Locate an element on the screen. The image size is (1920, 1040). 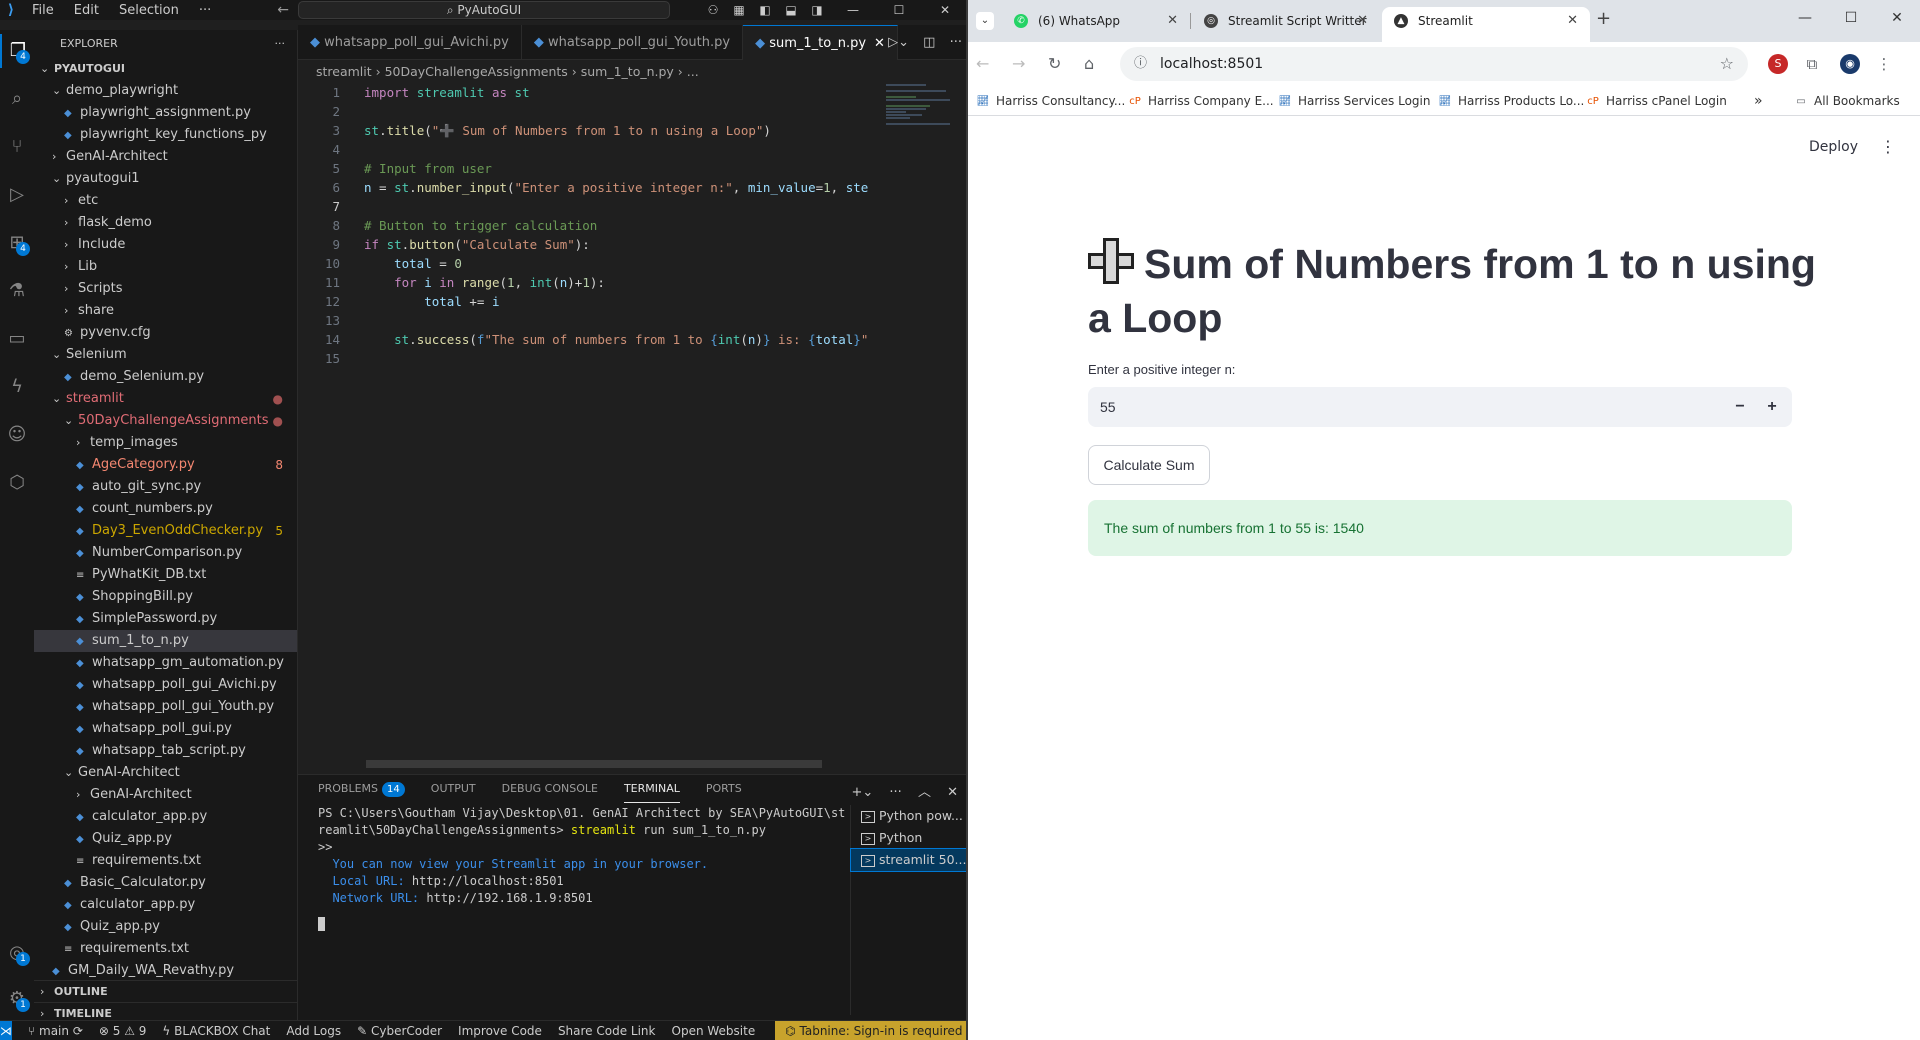
more-bookmarks-icon: » is located at coordinates (1758, 101).